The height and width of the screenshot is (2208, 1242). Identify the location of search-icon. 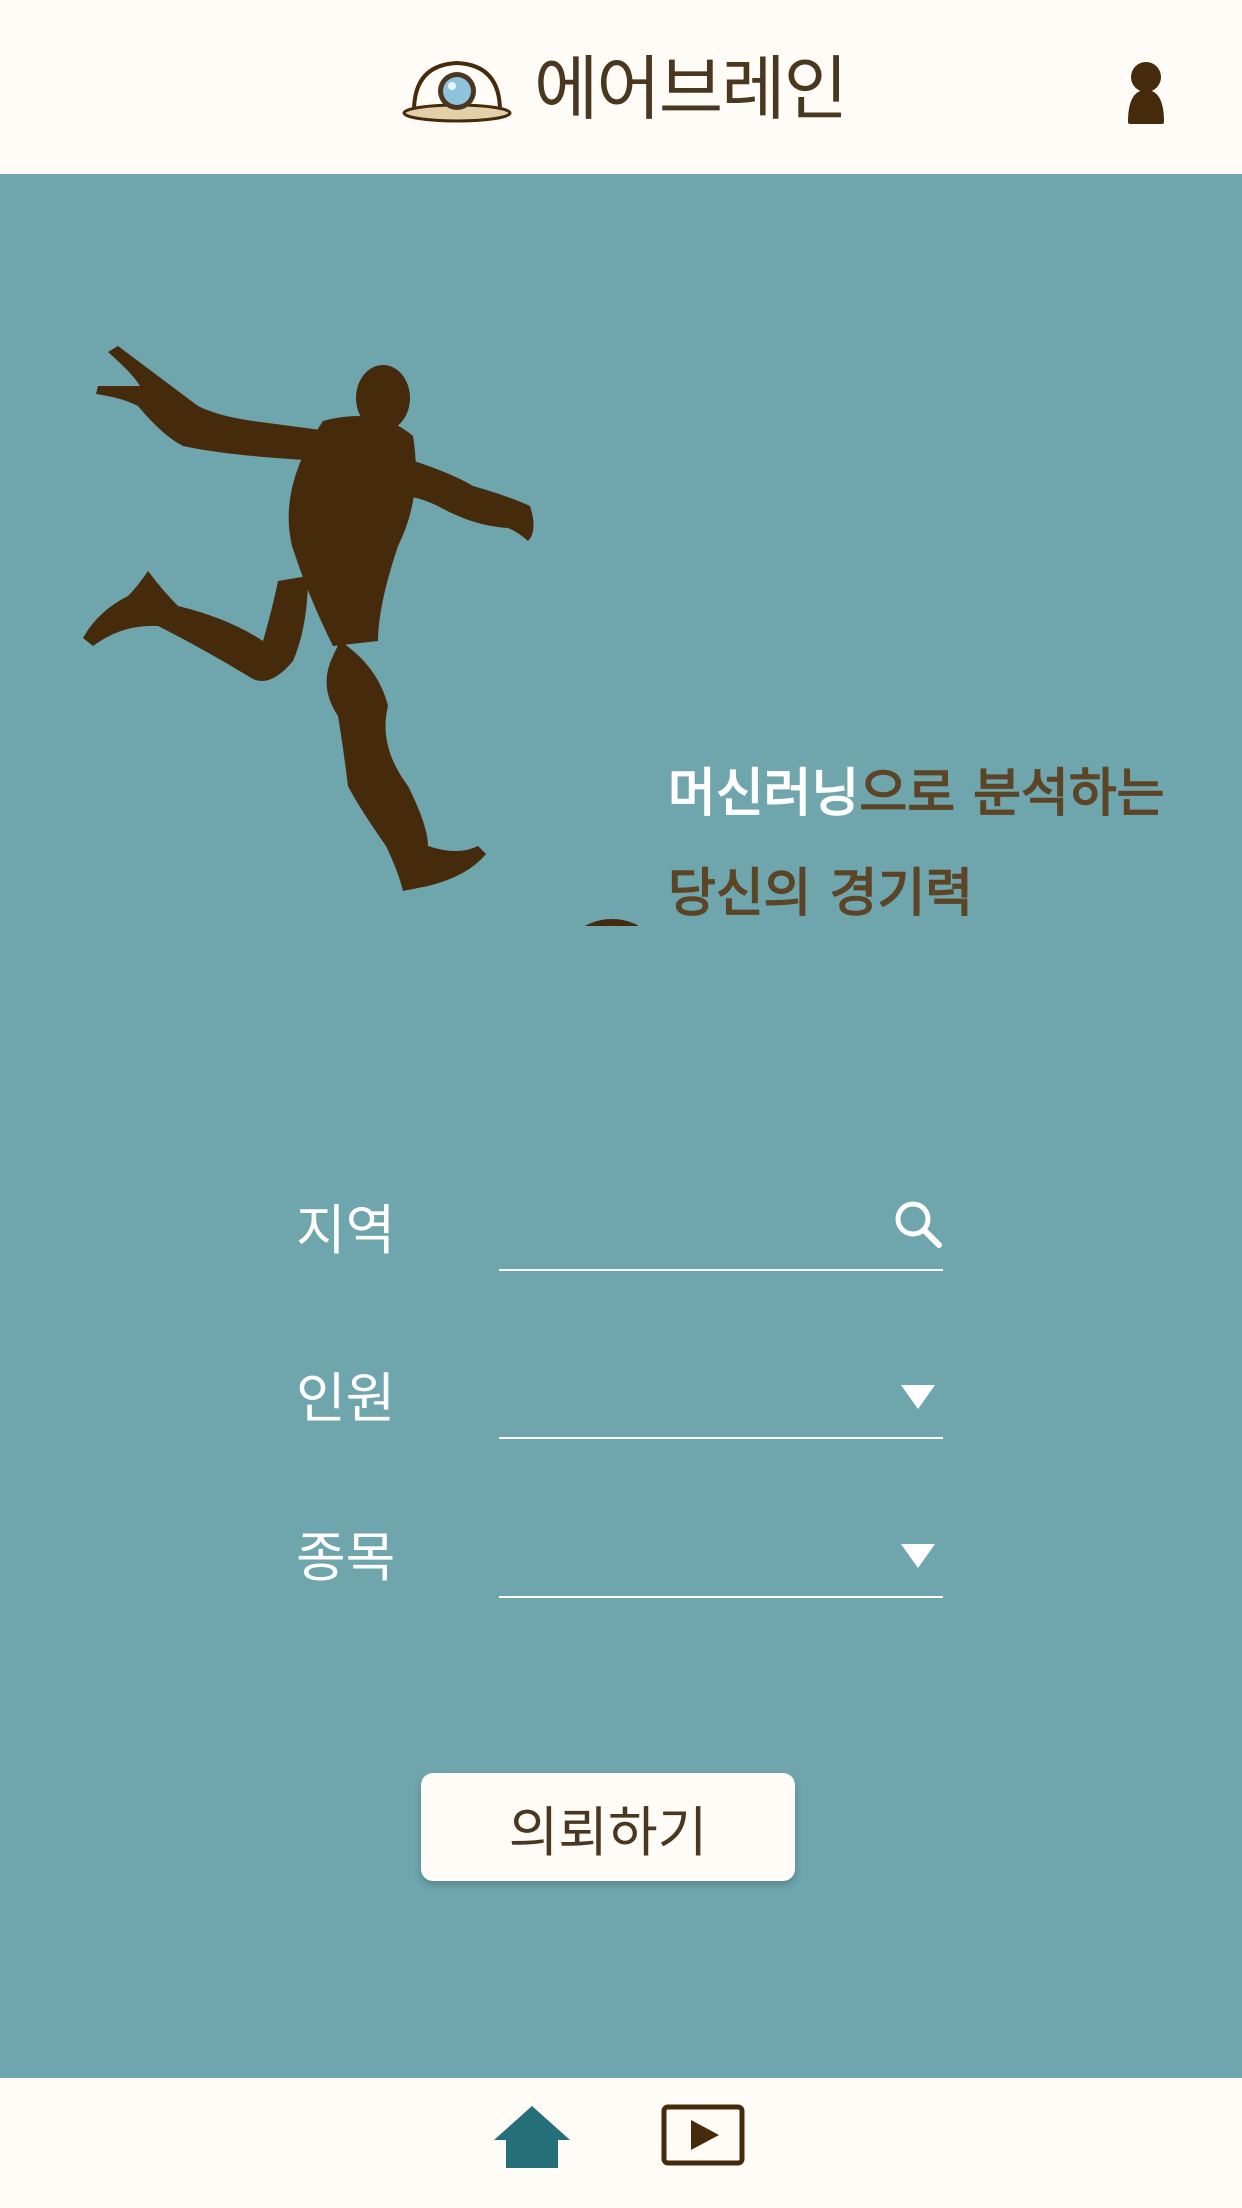
(918, 1225).